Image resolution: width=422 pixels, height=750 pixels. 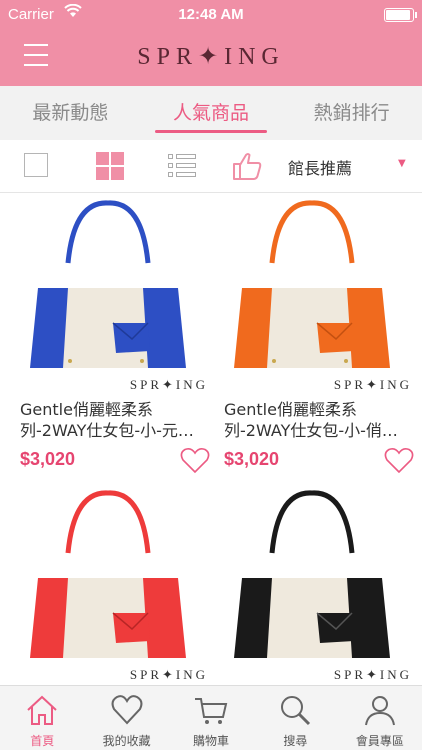 I want to click on clock: 12:48 AM, so click(x=211, y=14).